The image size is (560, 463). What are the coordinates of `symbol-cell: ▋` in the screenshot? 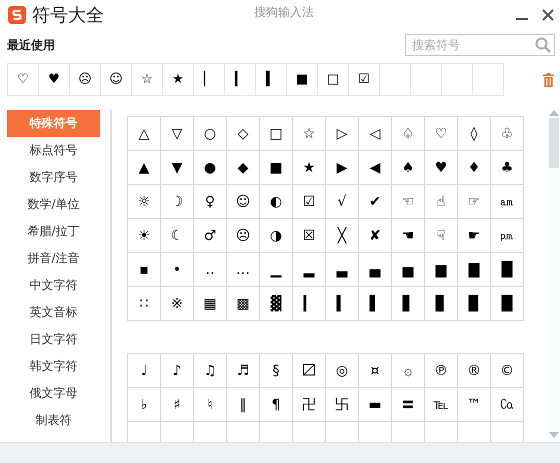 It's located at (408, 304).